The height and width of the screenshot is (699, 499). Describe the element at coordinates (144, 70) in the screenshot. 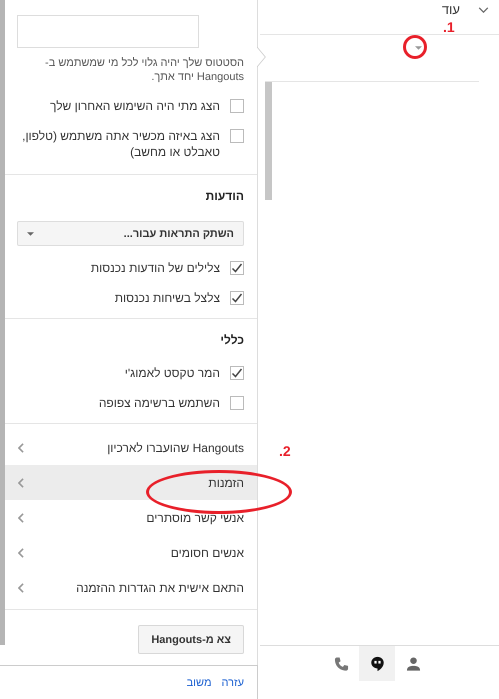

I see `status-note: הסטטוס שלך יהיה גלוי לכל מי שמשתמש ב-Hangouts יחד אתך.` at that location.